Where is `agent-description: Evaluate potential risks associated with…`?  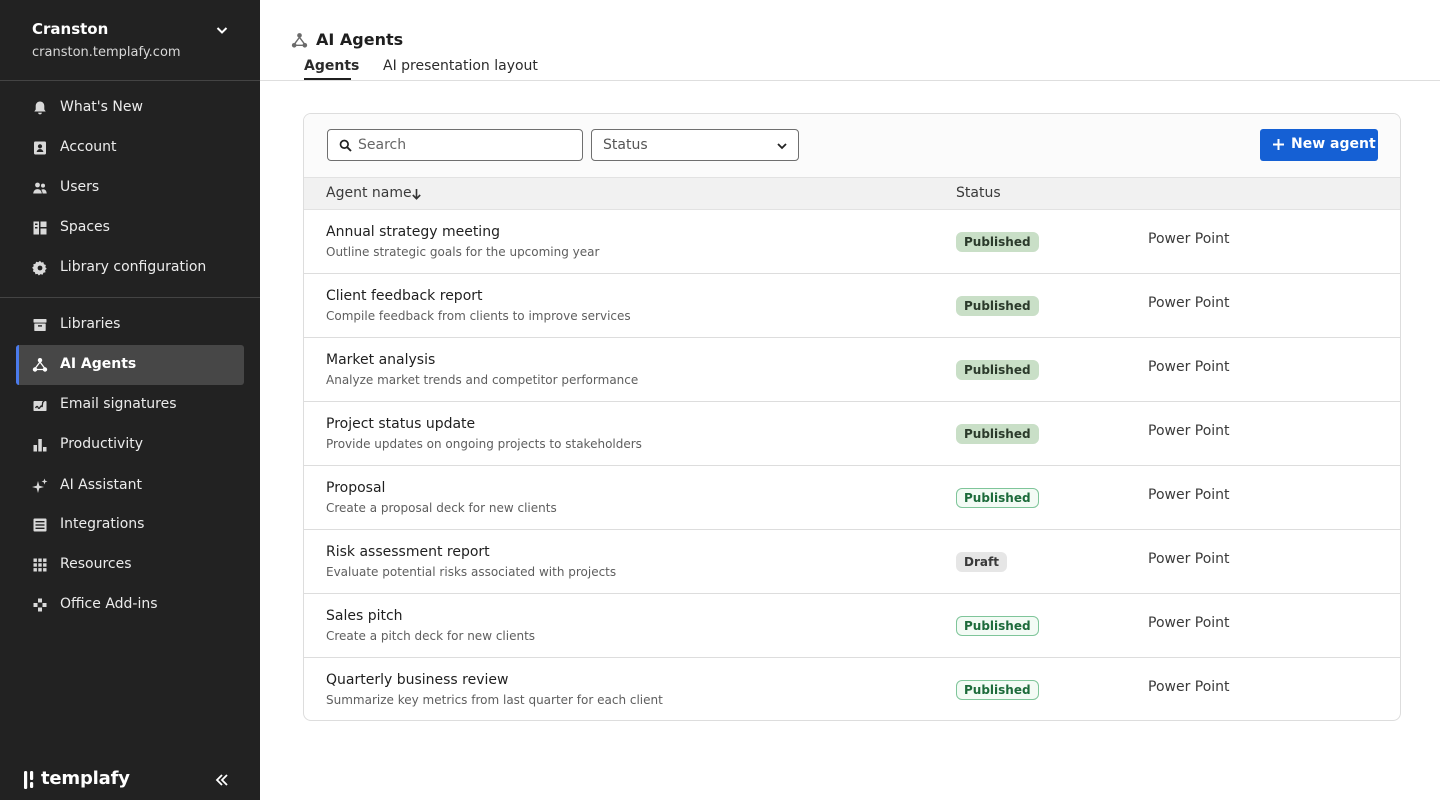
agent-description: Evaluate potential risks associated with… is located at coordinates (471, 572).